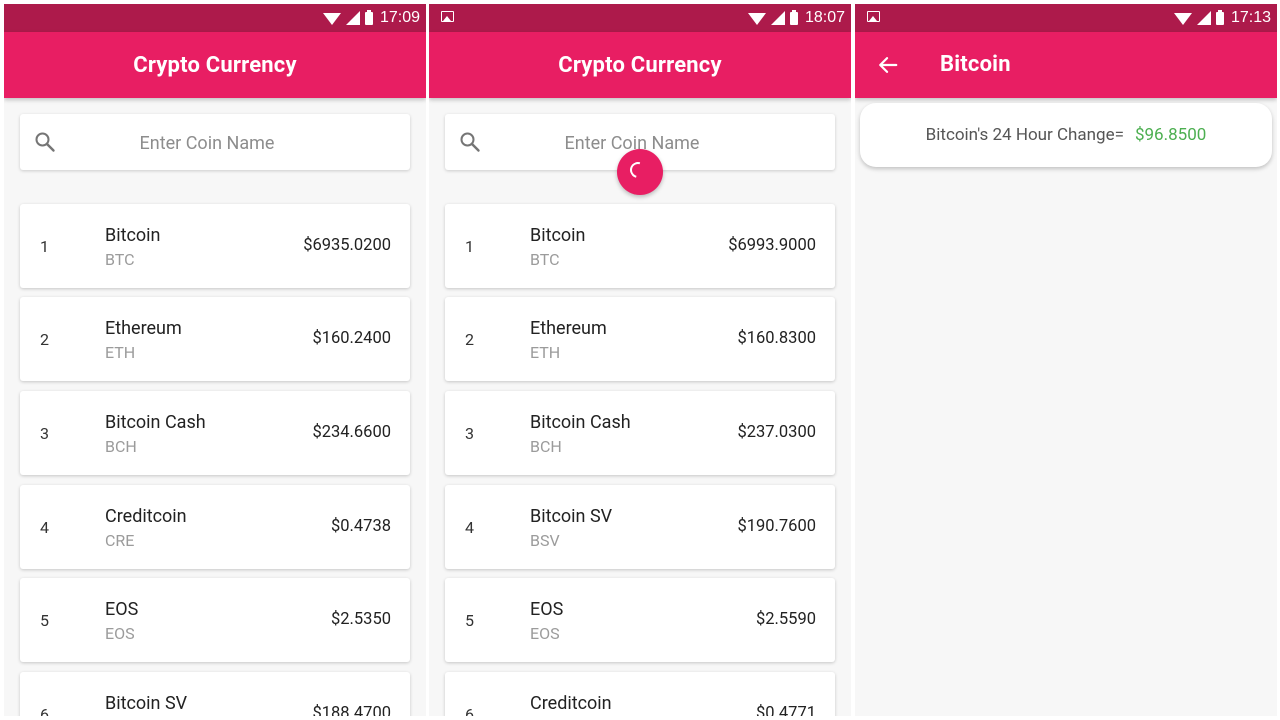 The width and height of the screenshot is (1280, 720). What do you see at coordinates (215, 339) in the screenshot?
I see `coin-card: 2 Ethereum ETH $160.2400` at bounding box center [215, 339].